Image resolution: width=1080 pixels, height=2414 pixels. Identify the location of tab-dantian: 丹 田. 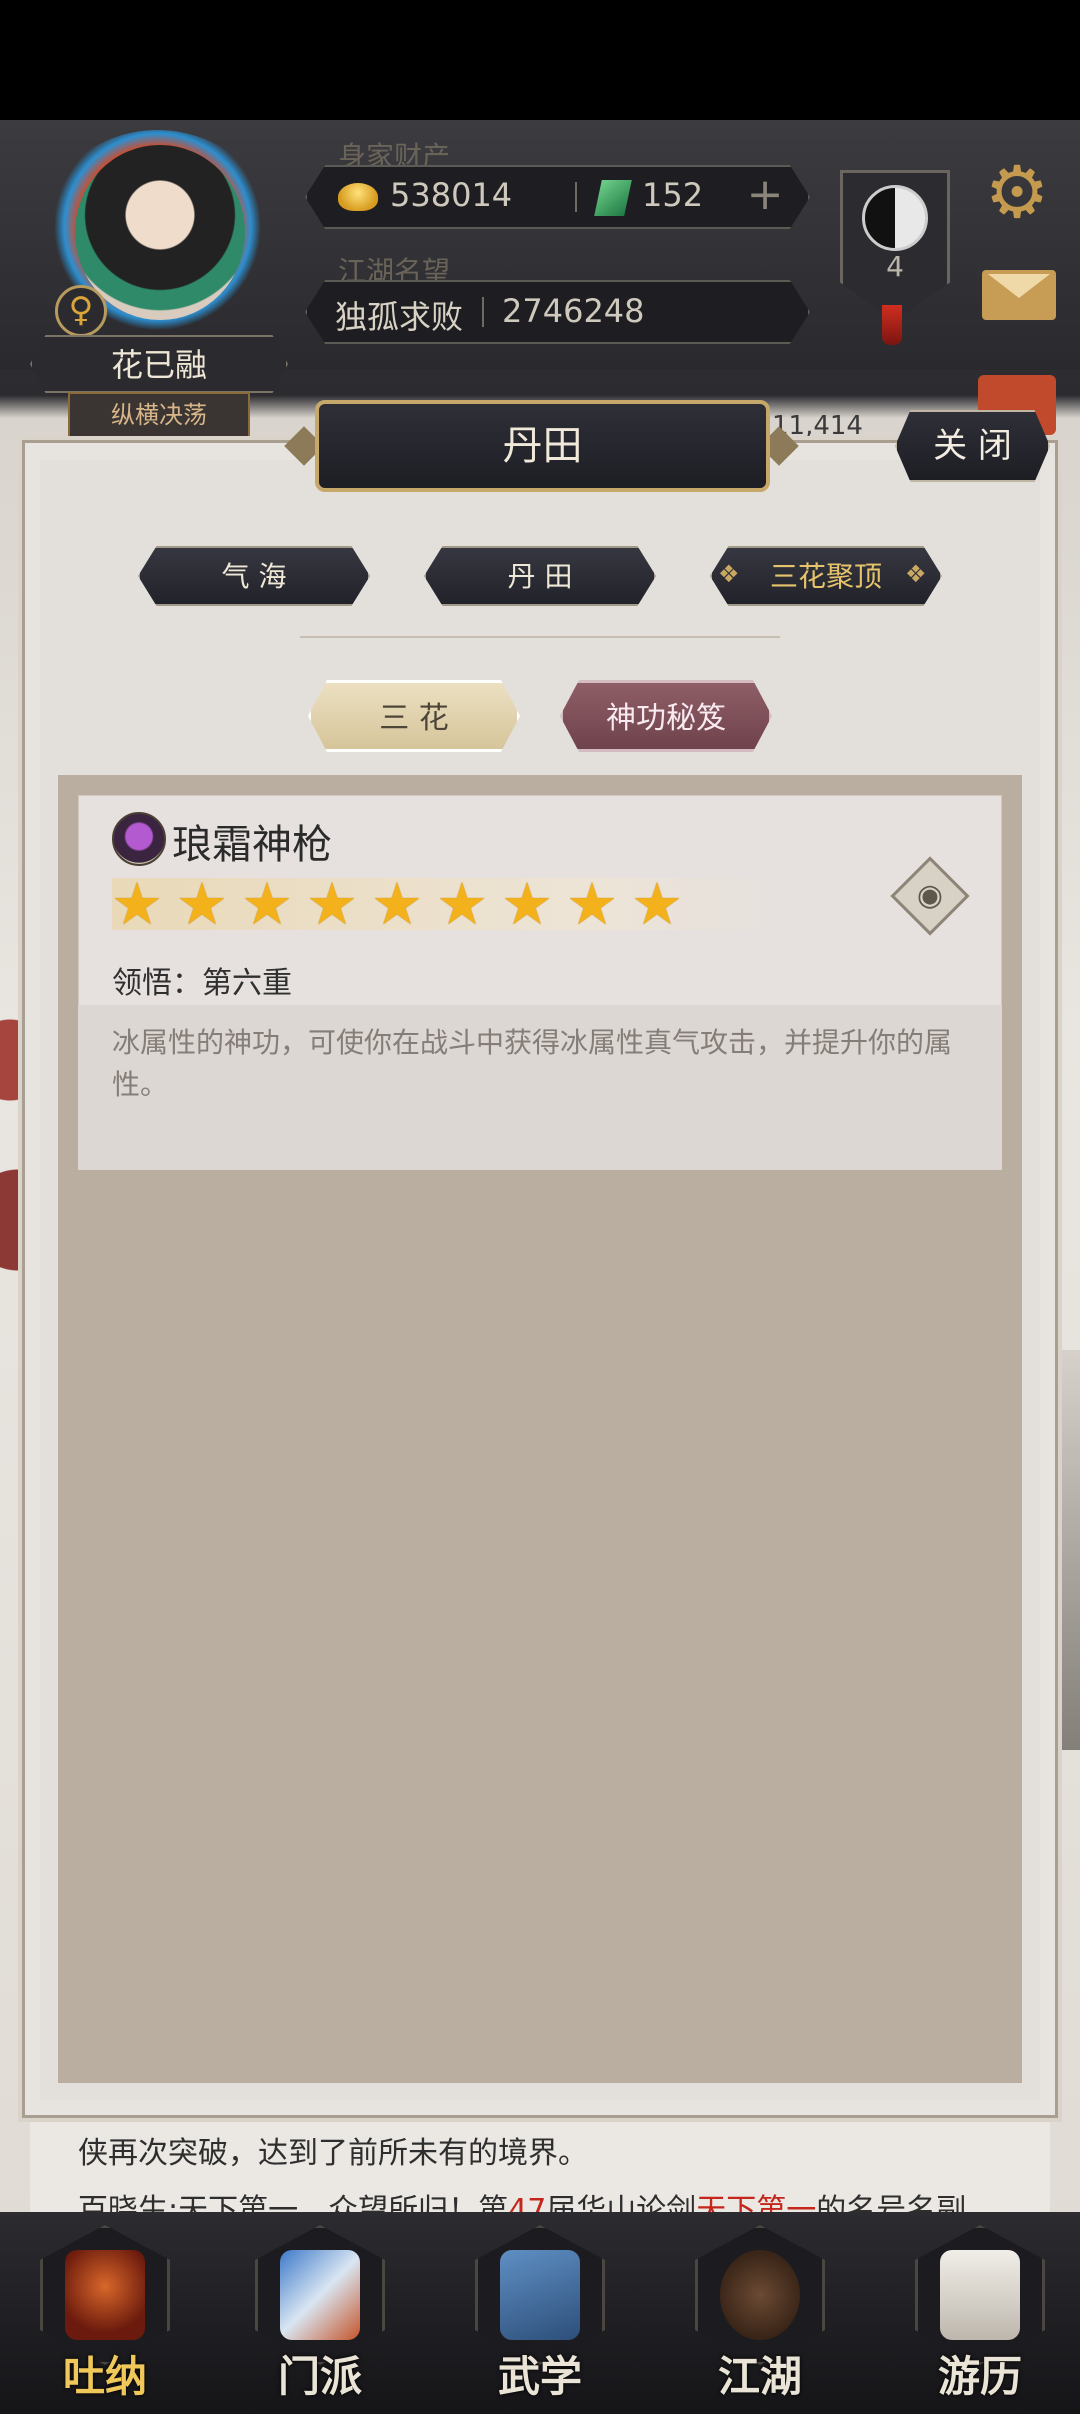
(540, 576).